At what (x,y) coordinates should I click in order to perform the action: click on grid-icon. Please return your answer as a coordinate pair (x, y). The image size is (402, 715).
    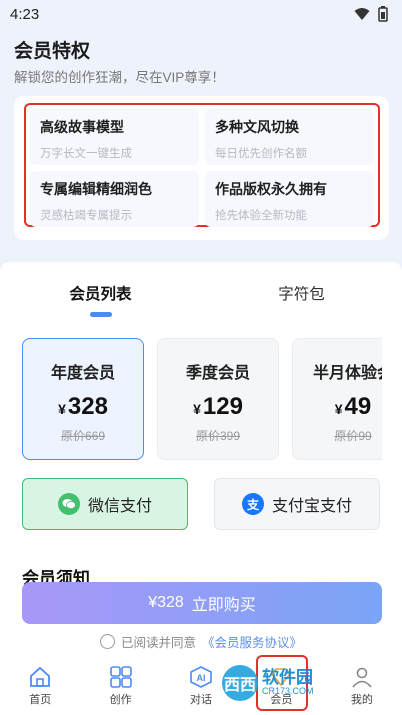
    Looking at the image, I should click on (120, 677).